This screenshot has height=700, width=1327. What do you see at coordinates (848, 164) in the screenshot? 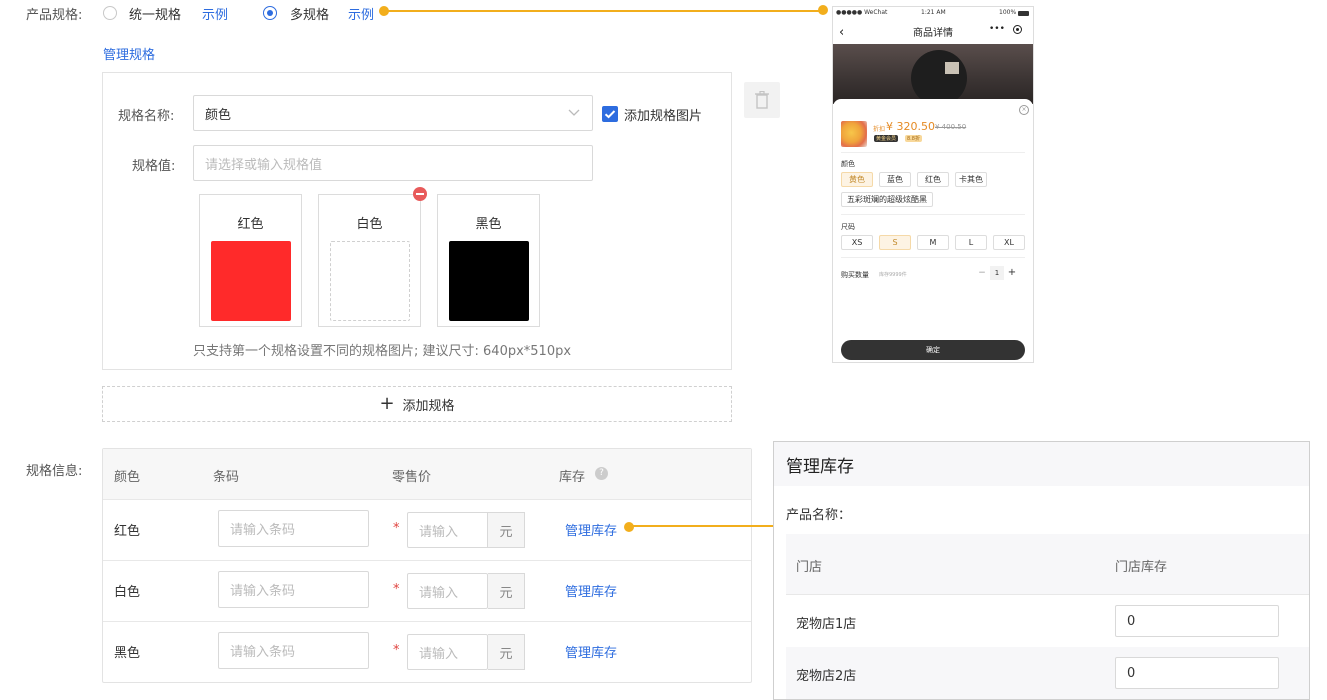
I see `color-section-label: 颜色` at bounding box center [848, 164].